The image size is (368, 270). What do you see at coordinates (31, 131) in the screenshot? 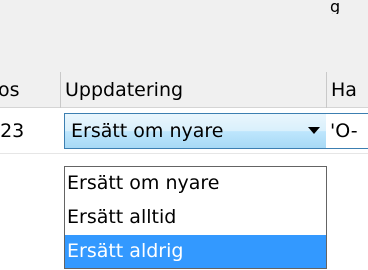
I see `cell-pos: 523` at bounding box center [31, 131].